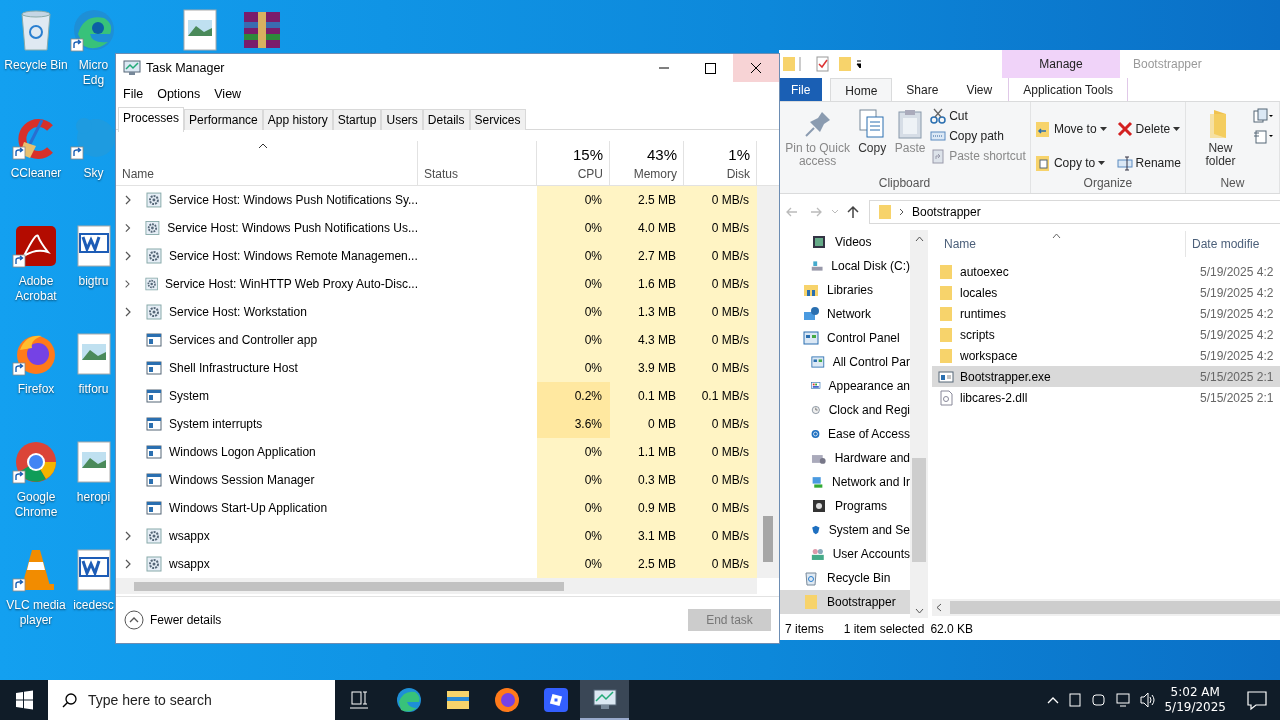  What do you see at coordinates (655, 174) in the screenshot?
I see `column-header: Memory` at bounding box center [655, 174].